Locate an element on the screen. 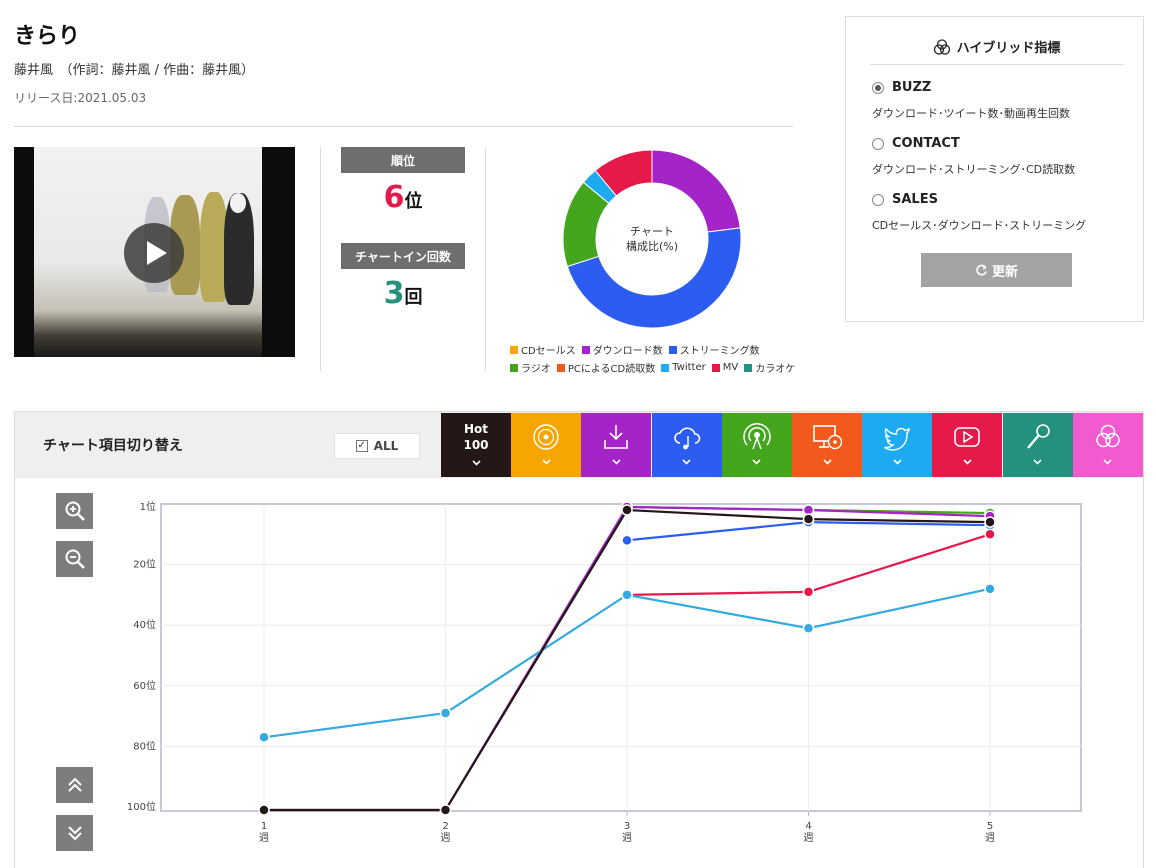 This screenshot has width=1156, height=868. legend-label: PCによるCD読取数 is located at coordinates (611, 369).